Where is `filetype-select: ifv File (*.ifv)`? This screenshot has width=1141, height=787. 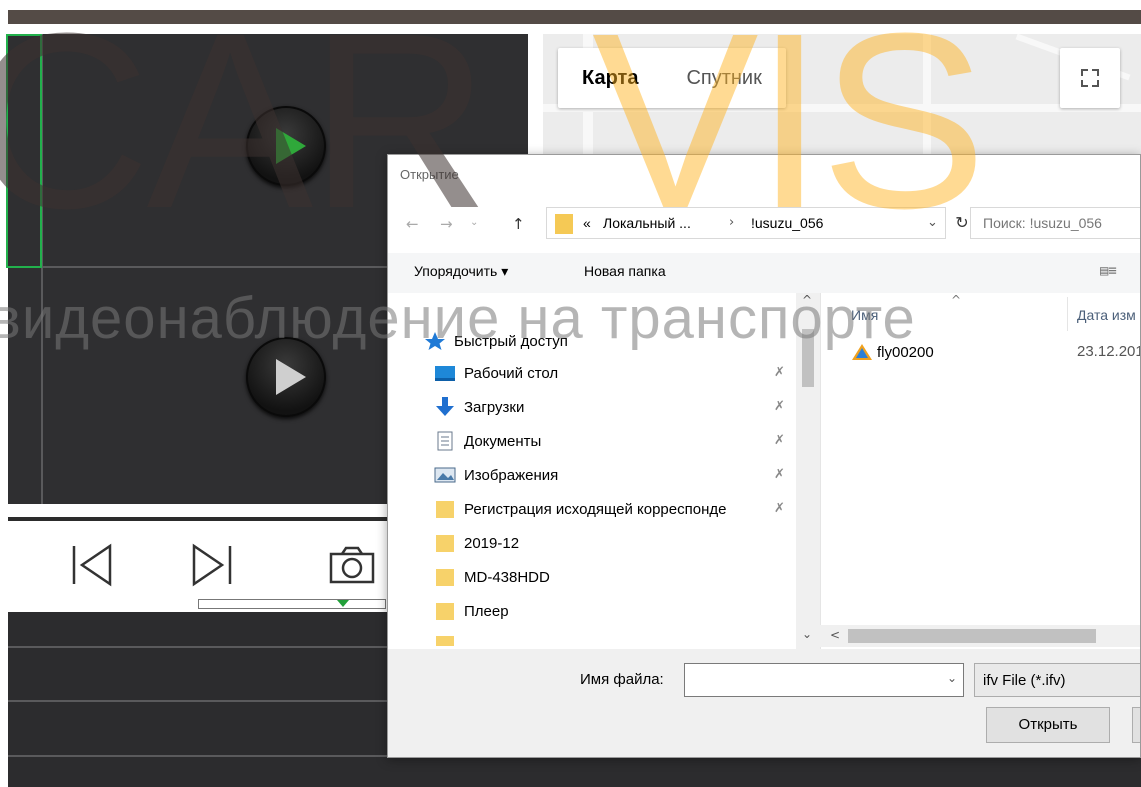 filetype-select: ifv File (*.ifv) is located at coordinates (1057, 680).